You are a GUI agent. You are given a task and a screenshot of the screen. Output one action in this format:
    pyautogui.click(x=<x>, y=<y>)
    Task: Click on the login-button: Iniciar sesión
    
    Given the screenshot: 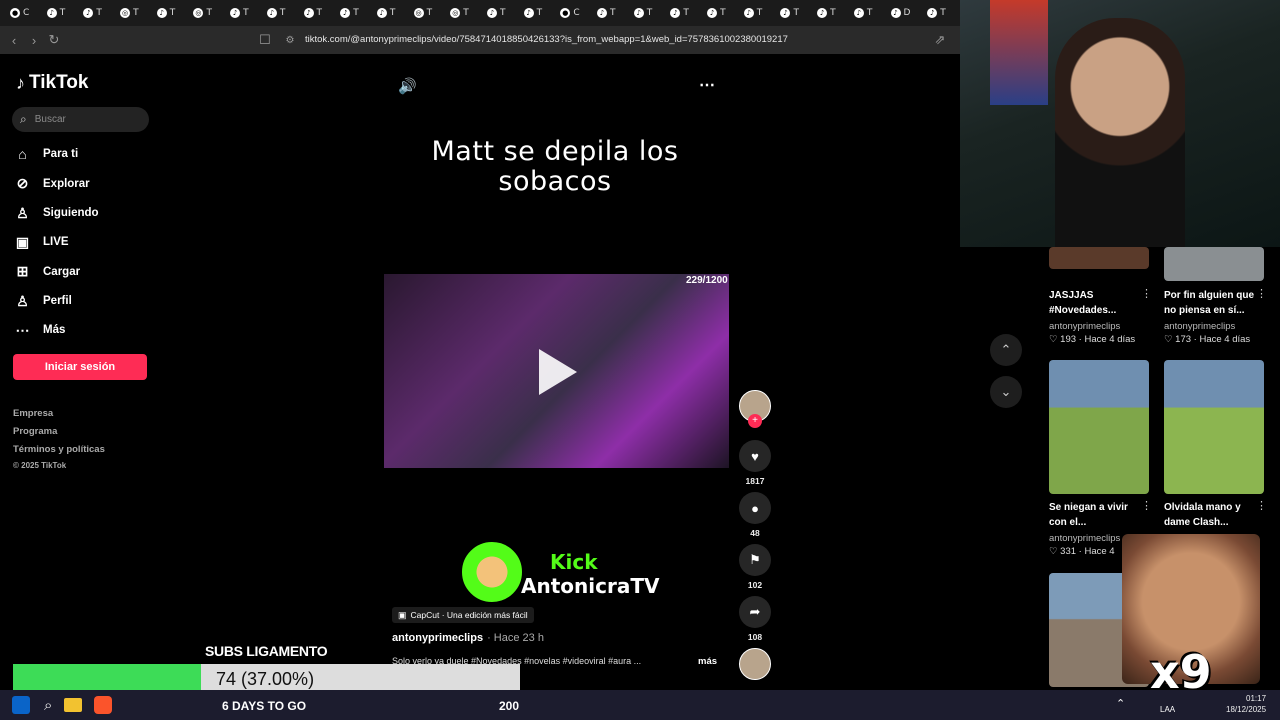 What is the action you would take?
    pyautogui.click(x=80, y=367)
    